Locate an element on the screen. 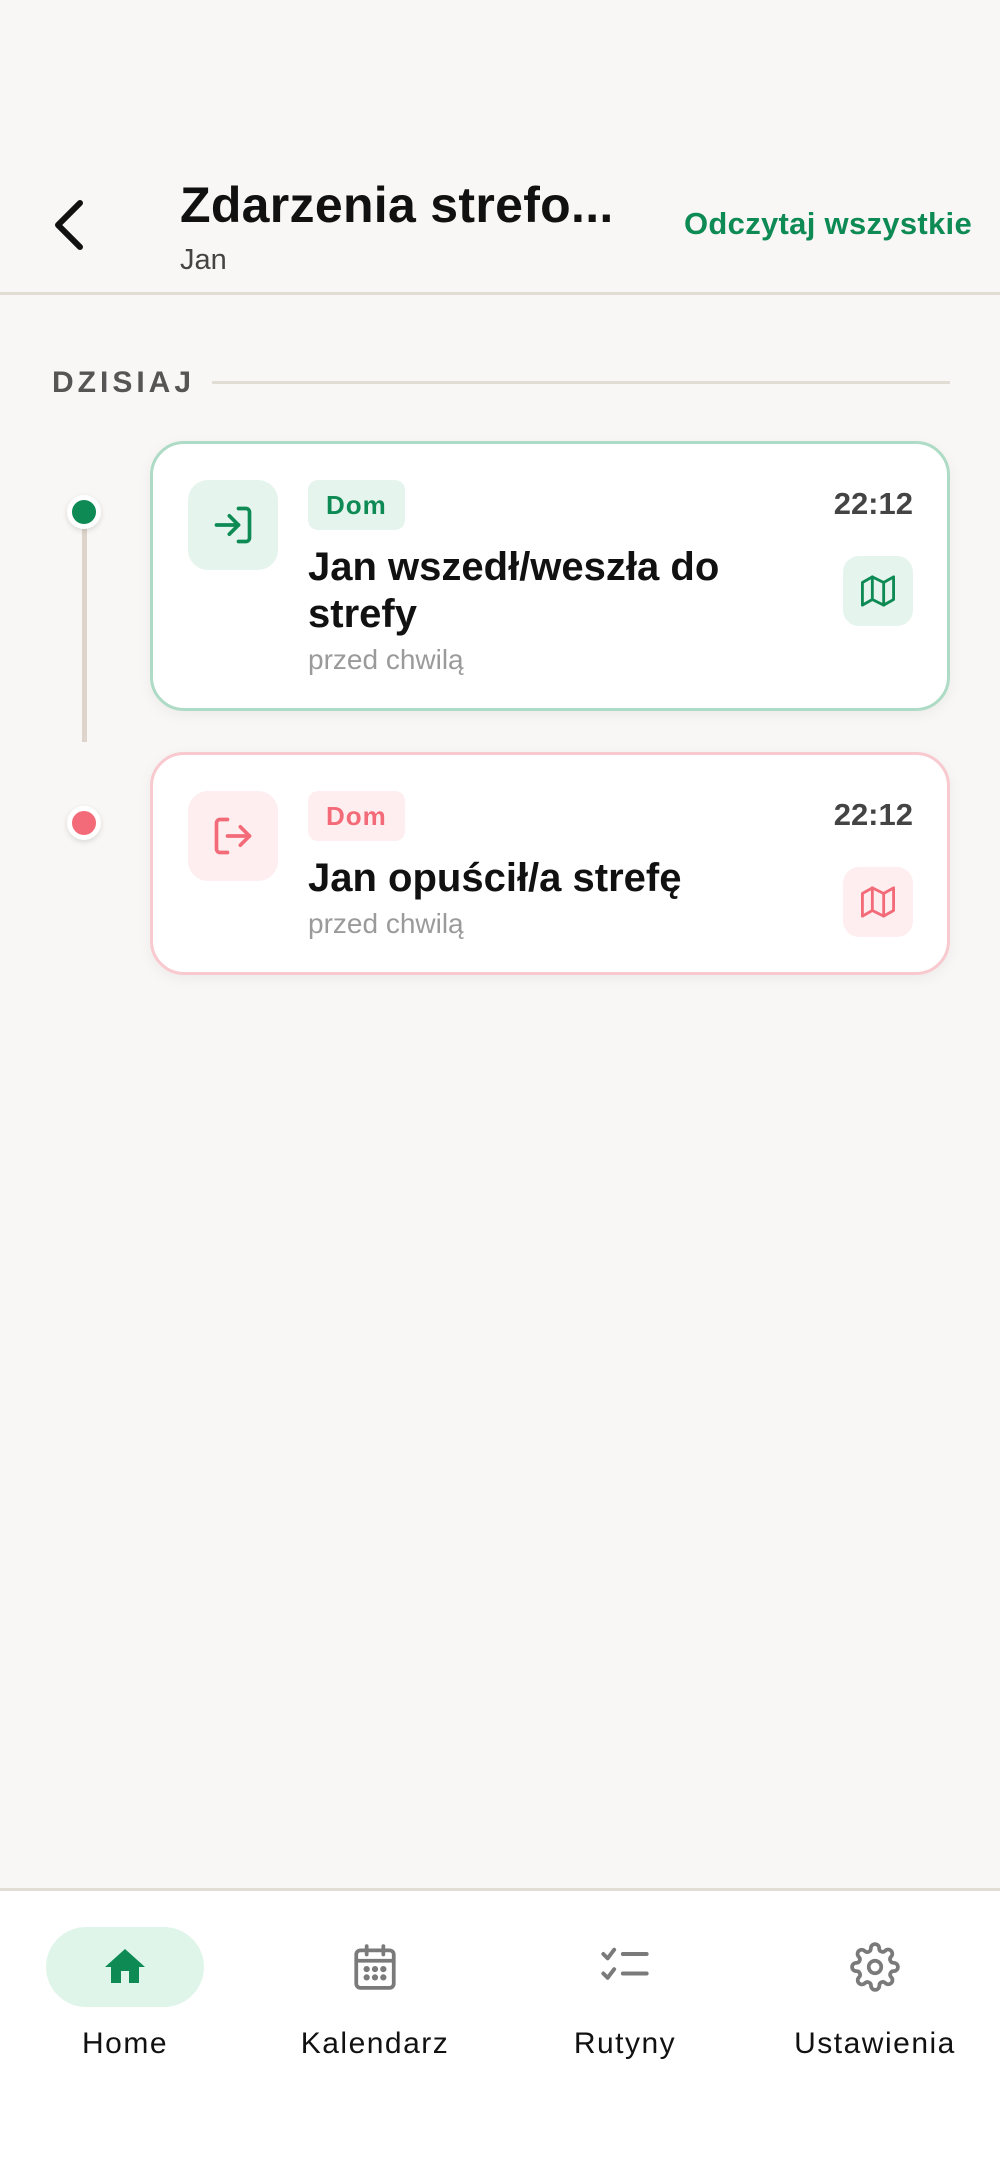  nav-label: Ustawienia is located at coordinates (875, 2043).